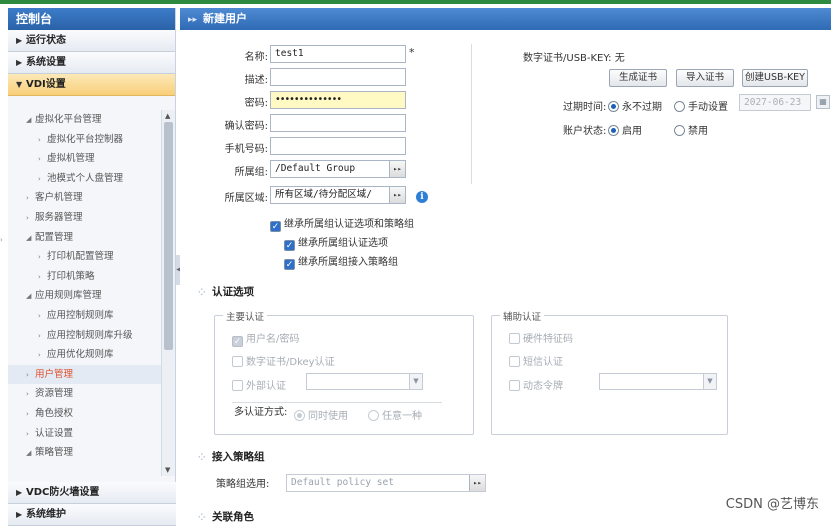 The image size is (831, 526). Describe the element at coordinates (548, 339) in the screenshot. I see `checkbox-label: 硬件特征码` at that location.